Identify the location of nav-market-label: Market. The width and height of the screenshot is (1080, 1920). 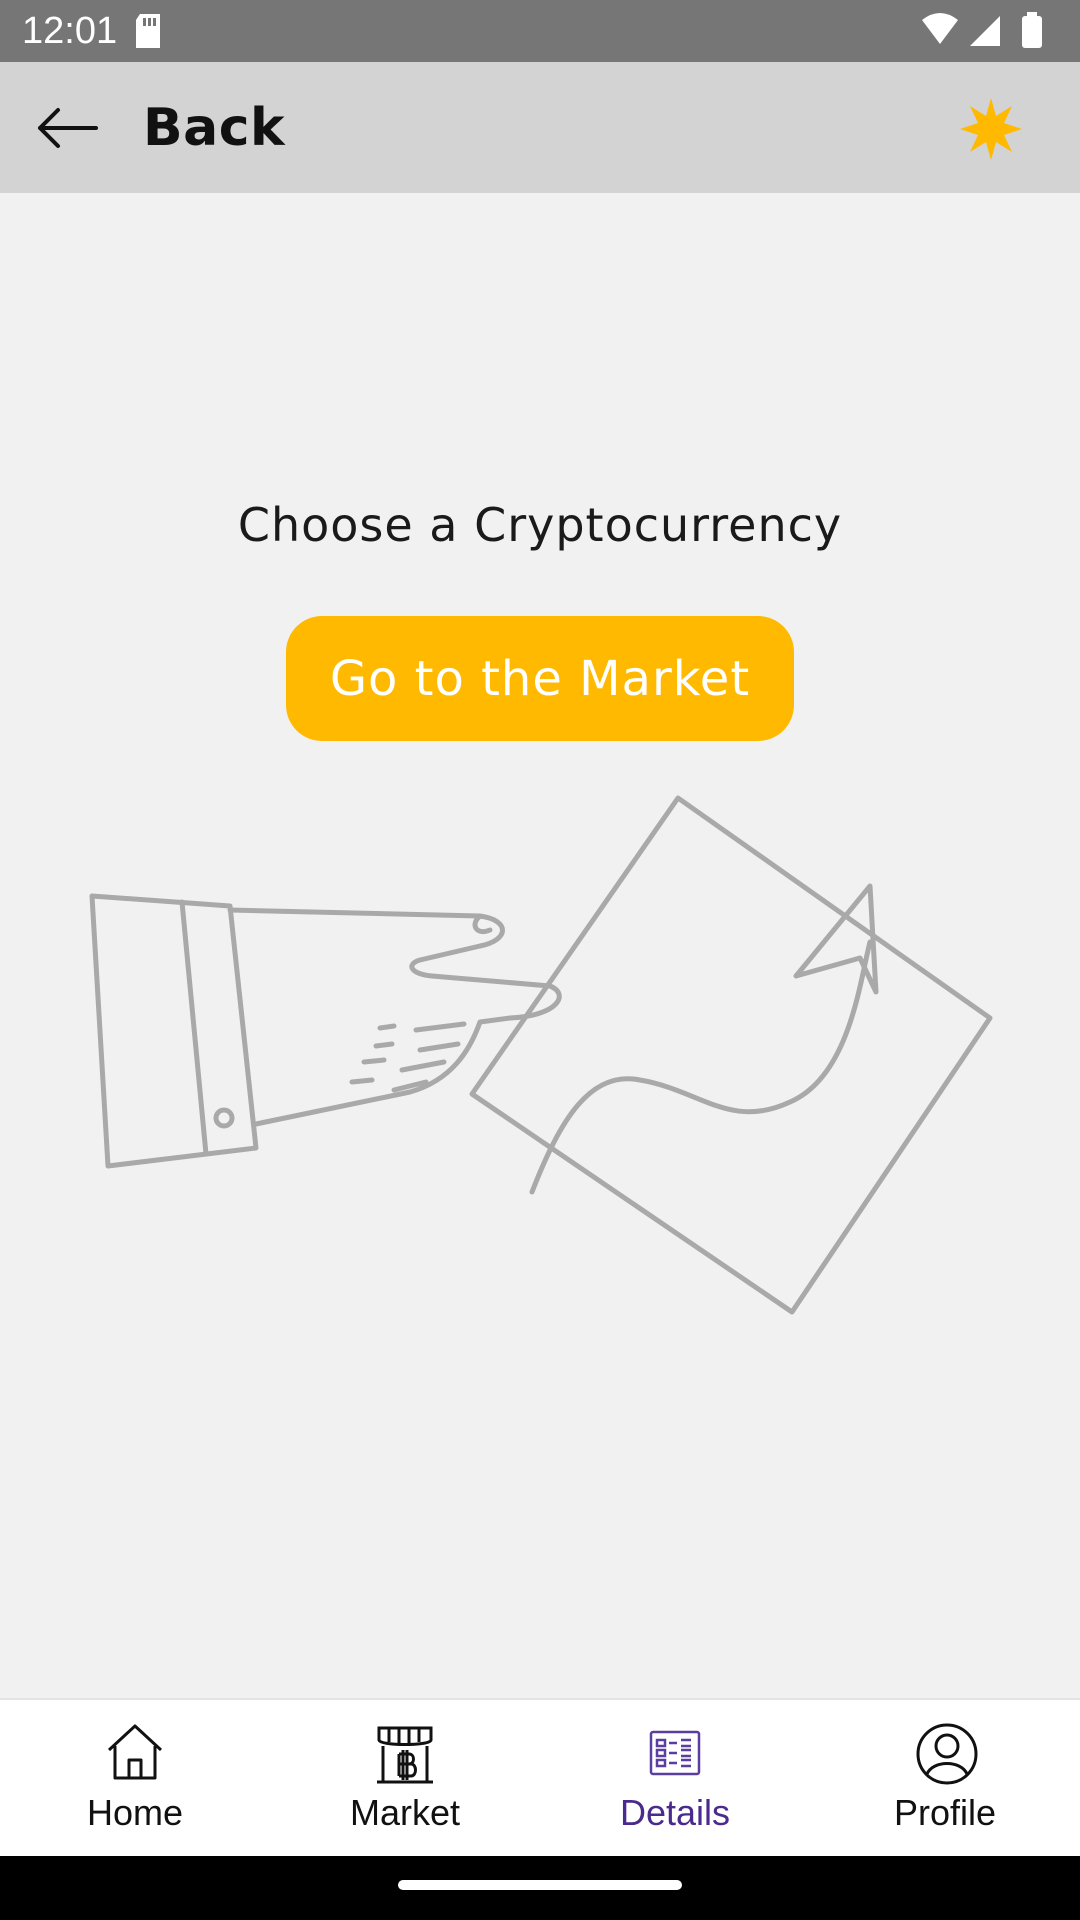
(405, 1812).